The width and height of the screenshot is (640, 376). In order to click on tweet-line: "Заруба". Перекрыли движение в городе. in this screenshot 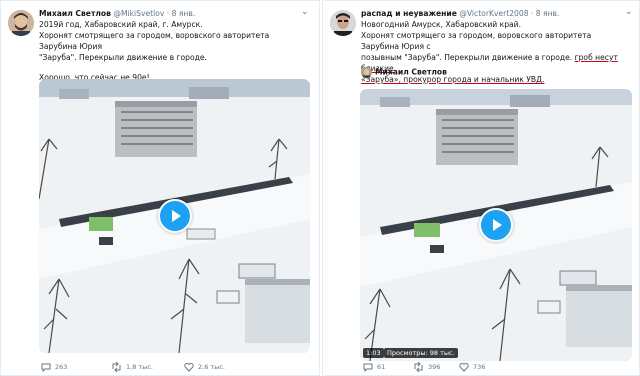, I will do `click(123, 57)`.